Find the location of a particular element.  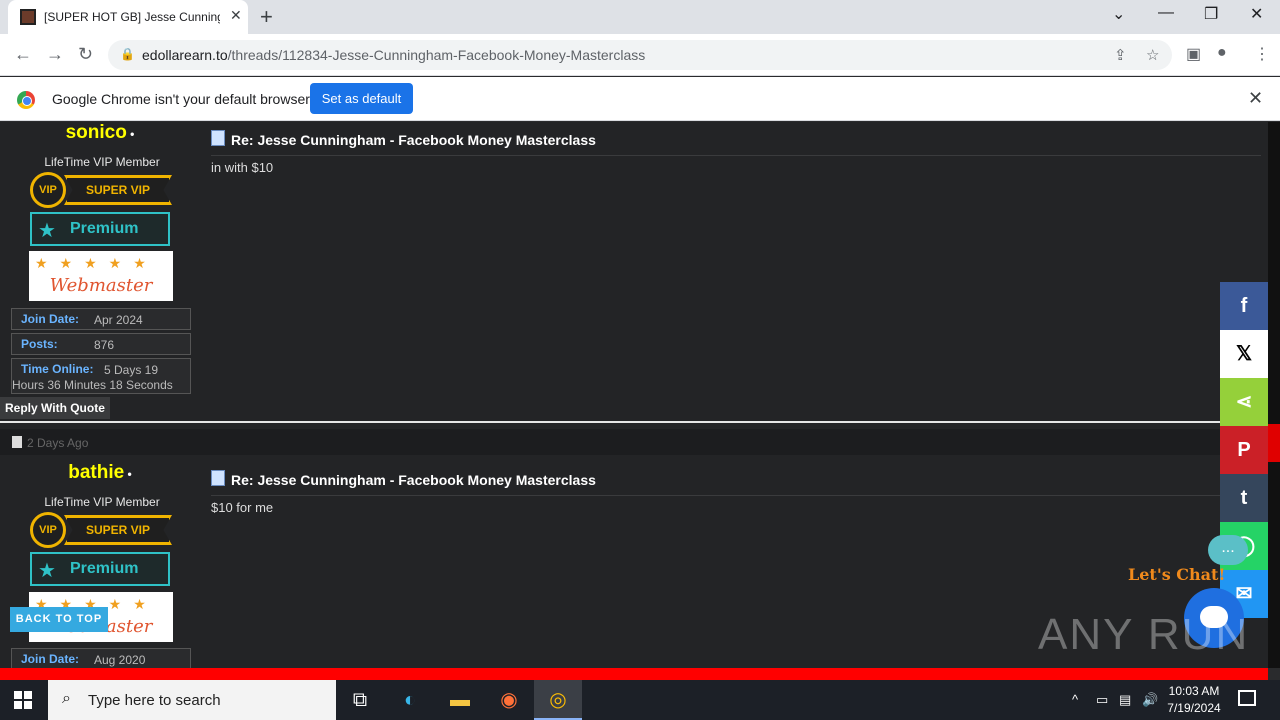

file-explorer-icon: ▬ is located at coordinates (460, 700).